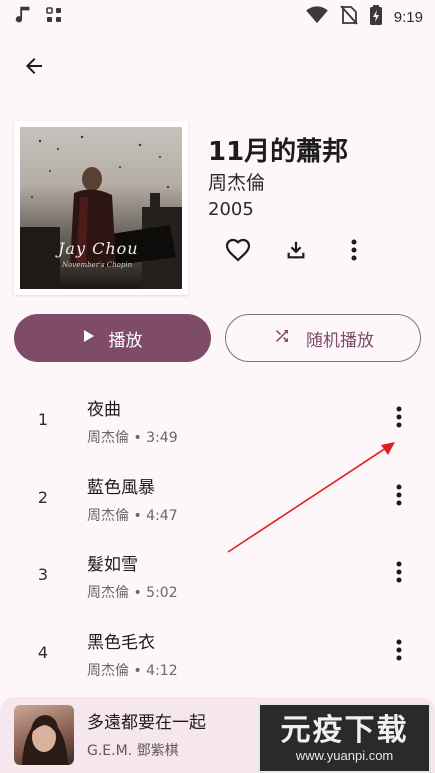 The image size is (435, 773). I want to click on music-note-icon, so click(23, 17).